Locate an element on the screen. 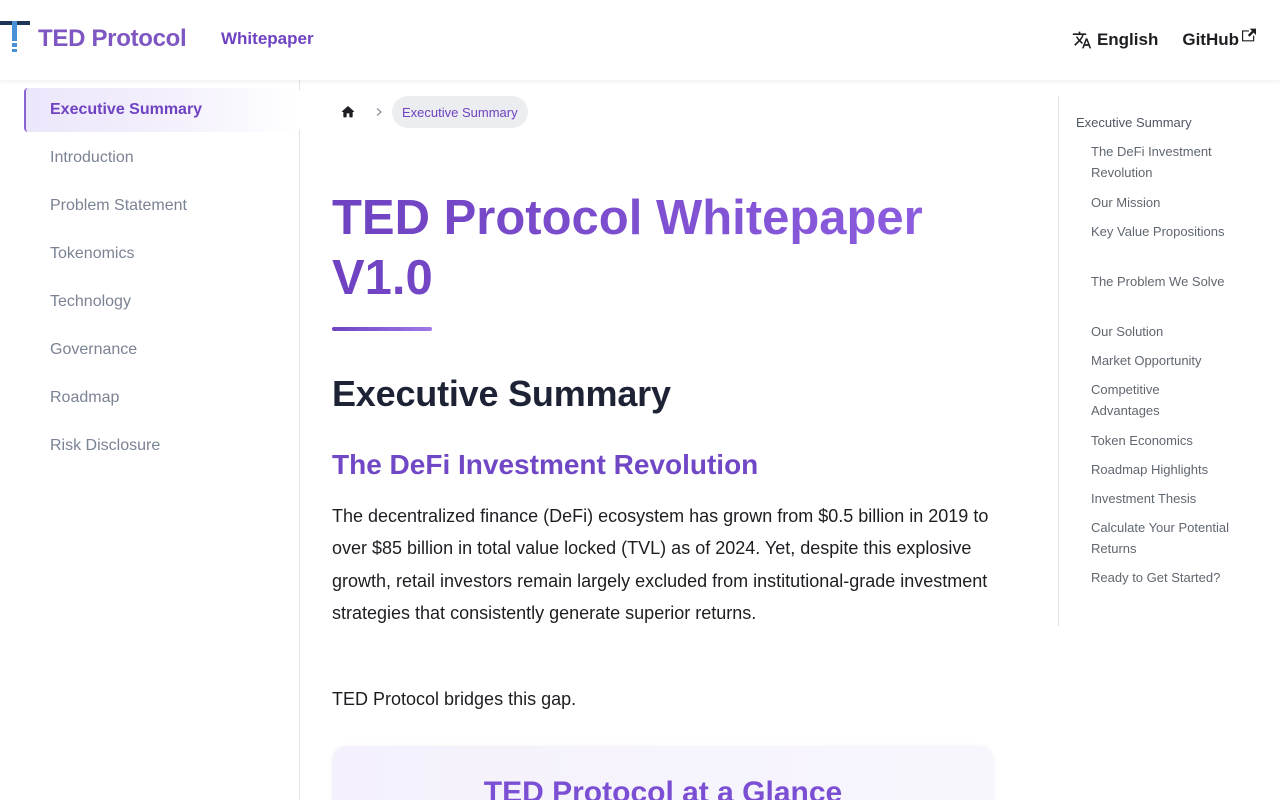 The image size is (1280, 800). language-dropdown: English is located at coordinates (1115, 40).